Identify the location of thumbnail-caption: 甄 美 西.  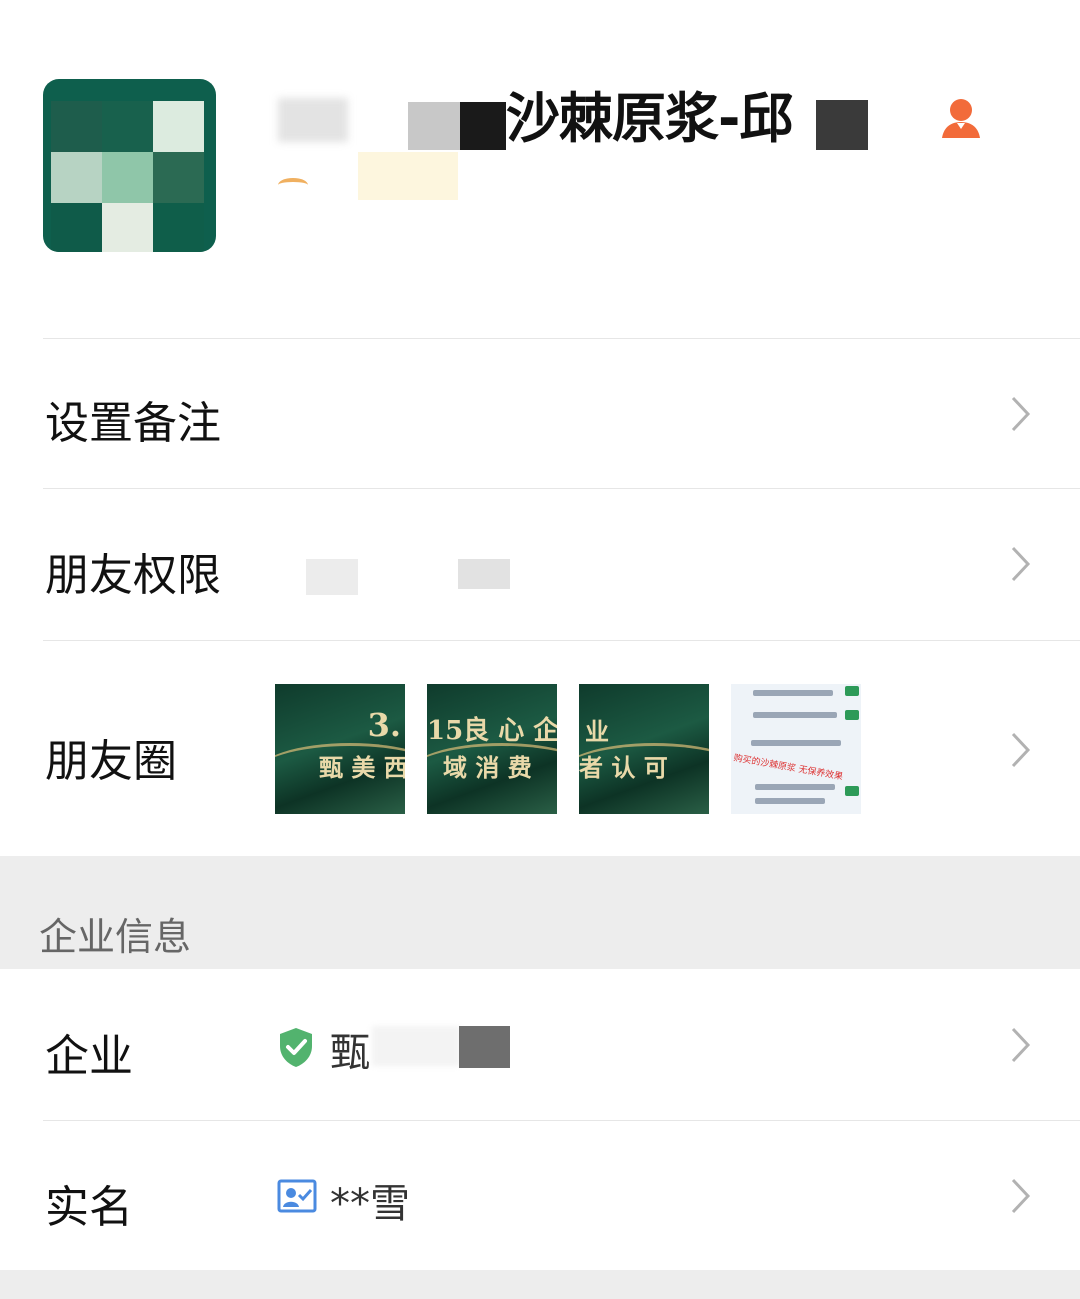
(362, 767).